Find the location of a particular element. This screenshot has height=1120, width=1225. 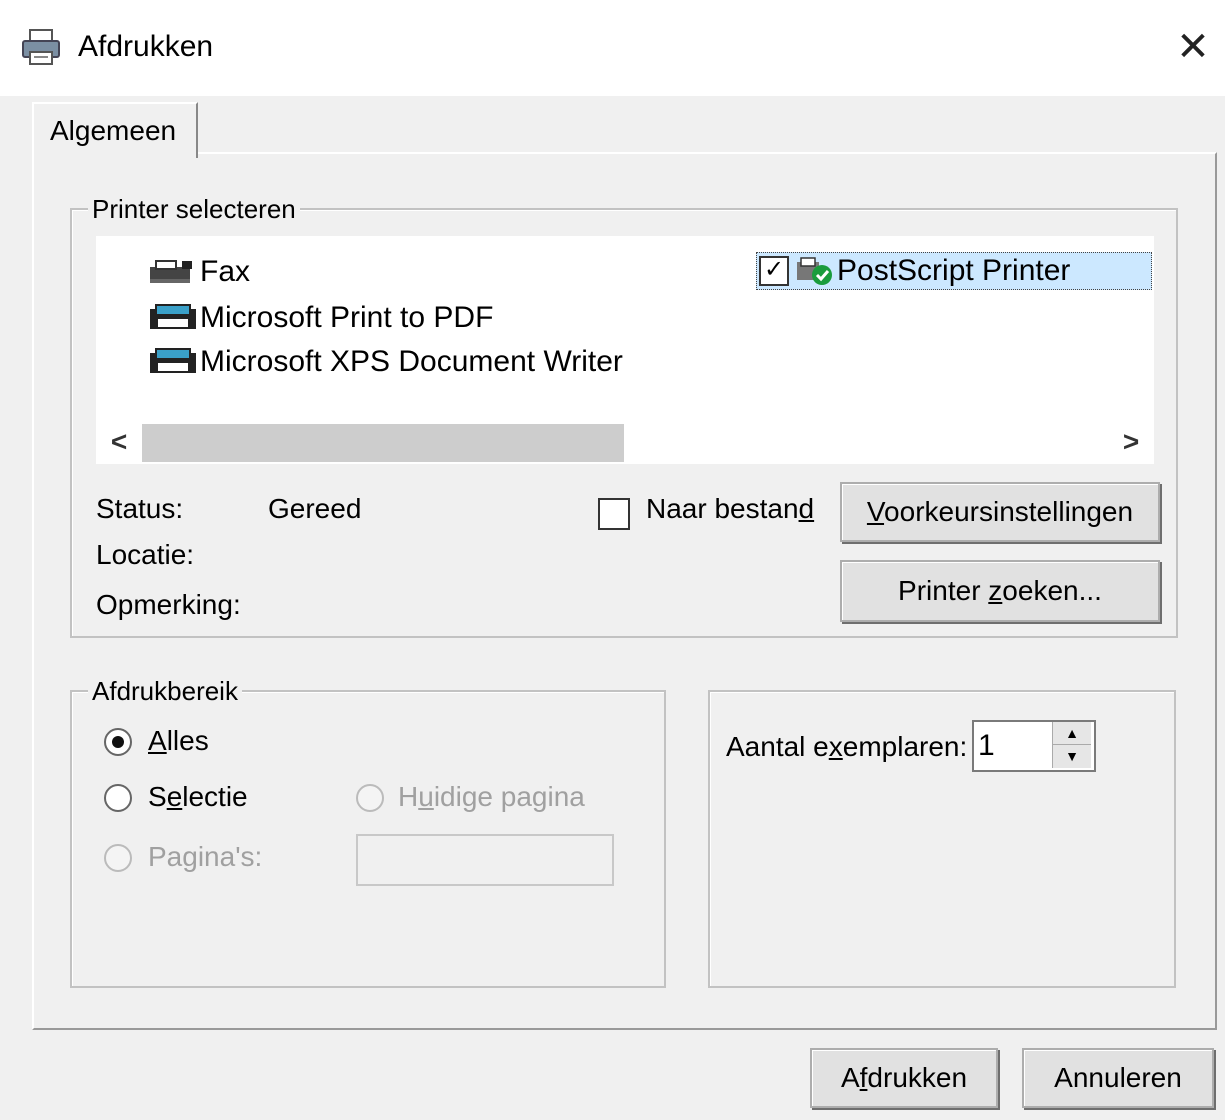

printer-item-xps: Microsoft XPS Document Writer is located at coordinates (385, 362).